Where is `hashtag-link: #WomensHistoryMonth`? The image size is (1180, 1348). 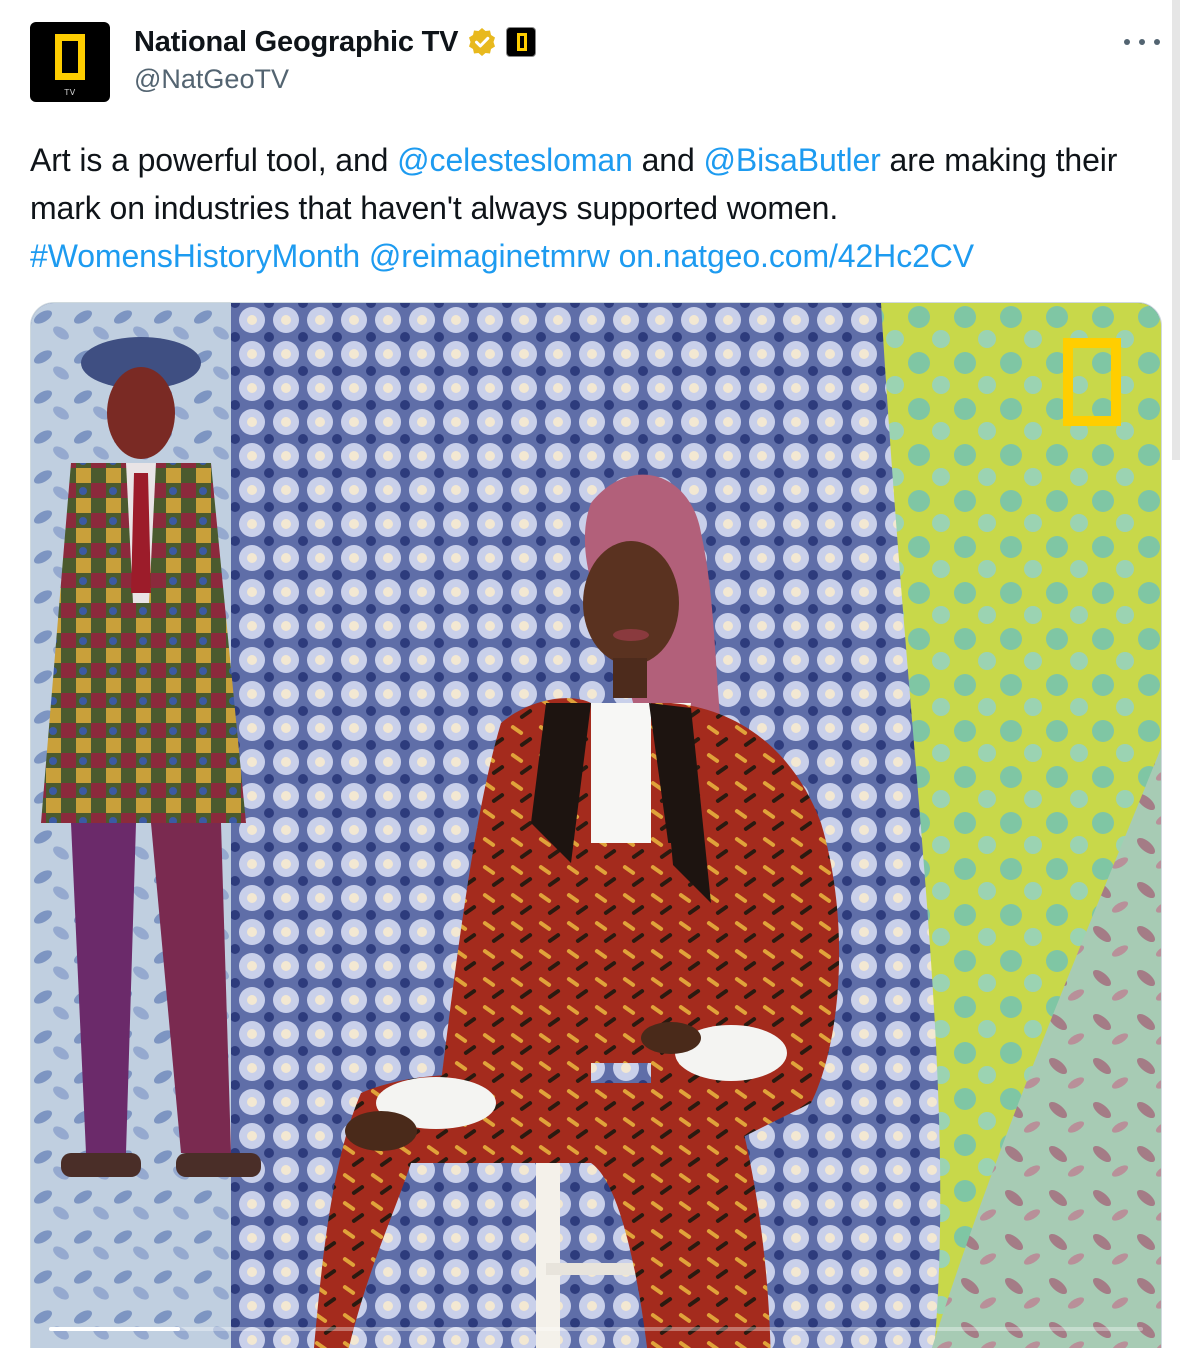
hashtag-link: #WomensHistoryMonth is located at coordinates (195, 256).